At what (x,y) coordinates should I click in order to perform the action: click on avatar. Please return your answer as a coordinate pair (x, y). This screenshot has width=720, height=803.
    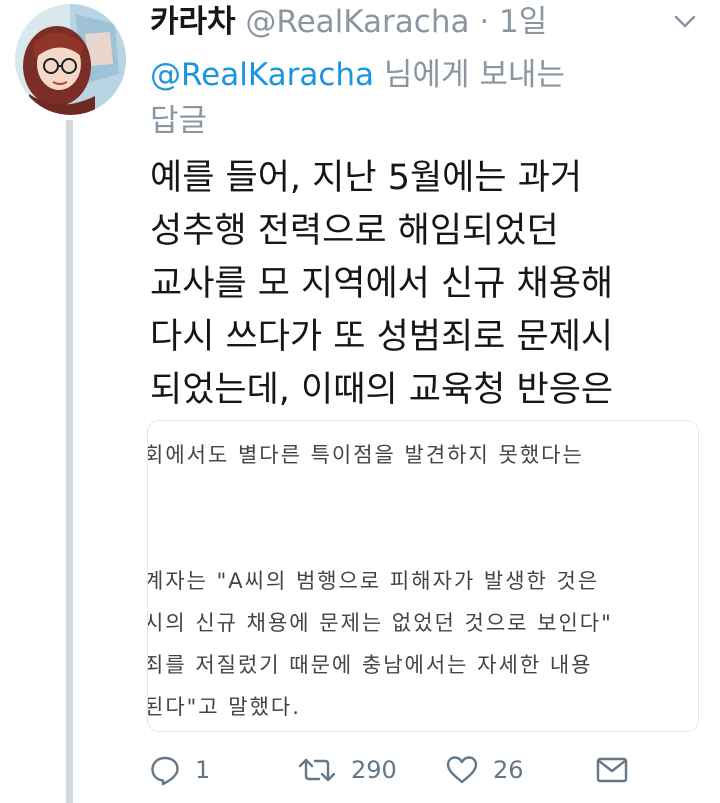
    Looking at the image, I should click on (70, 59).